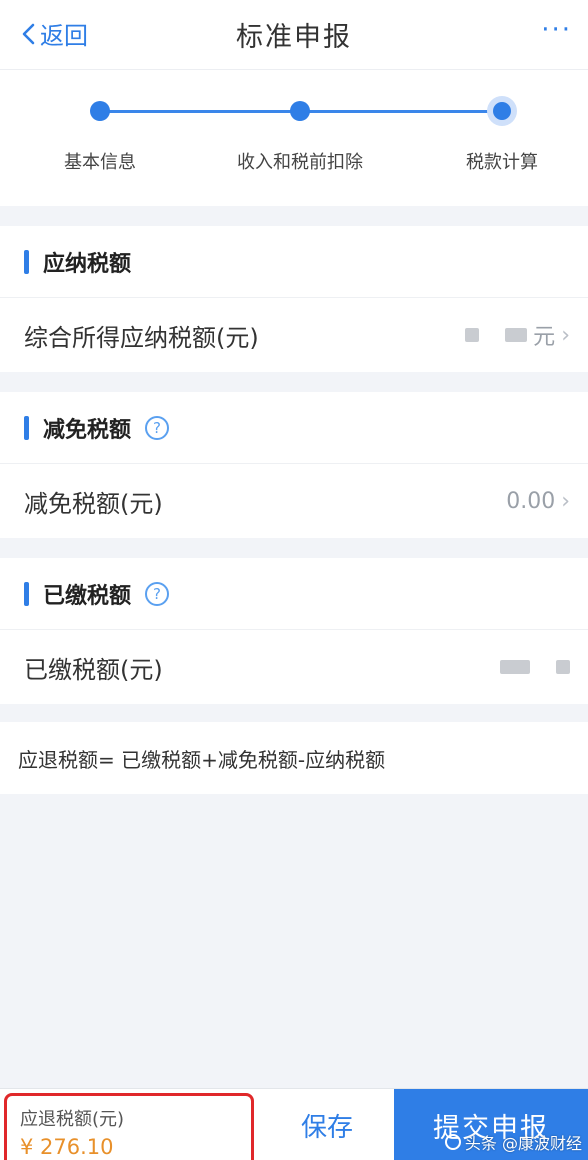  What do you see at coordinates (294, 138) in the screenshot?
I see `step-indicator: 基本信息 收入和税前扣除 税款计算` at bounding box center [294, 138].